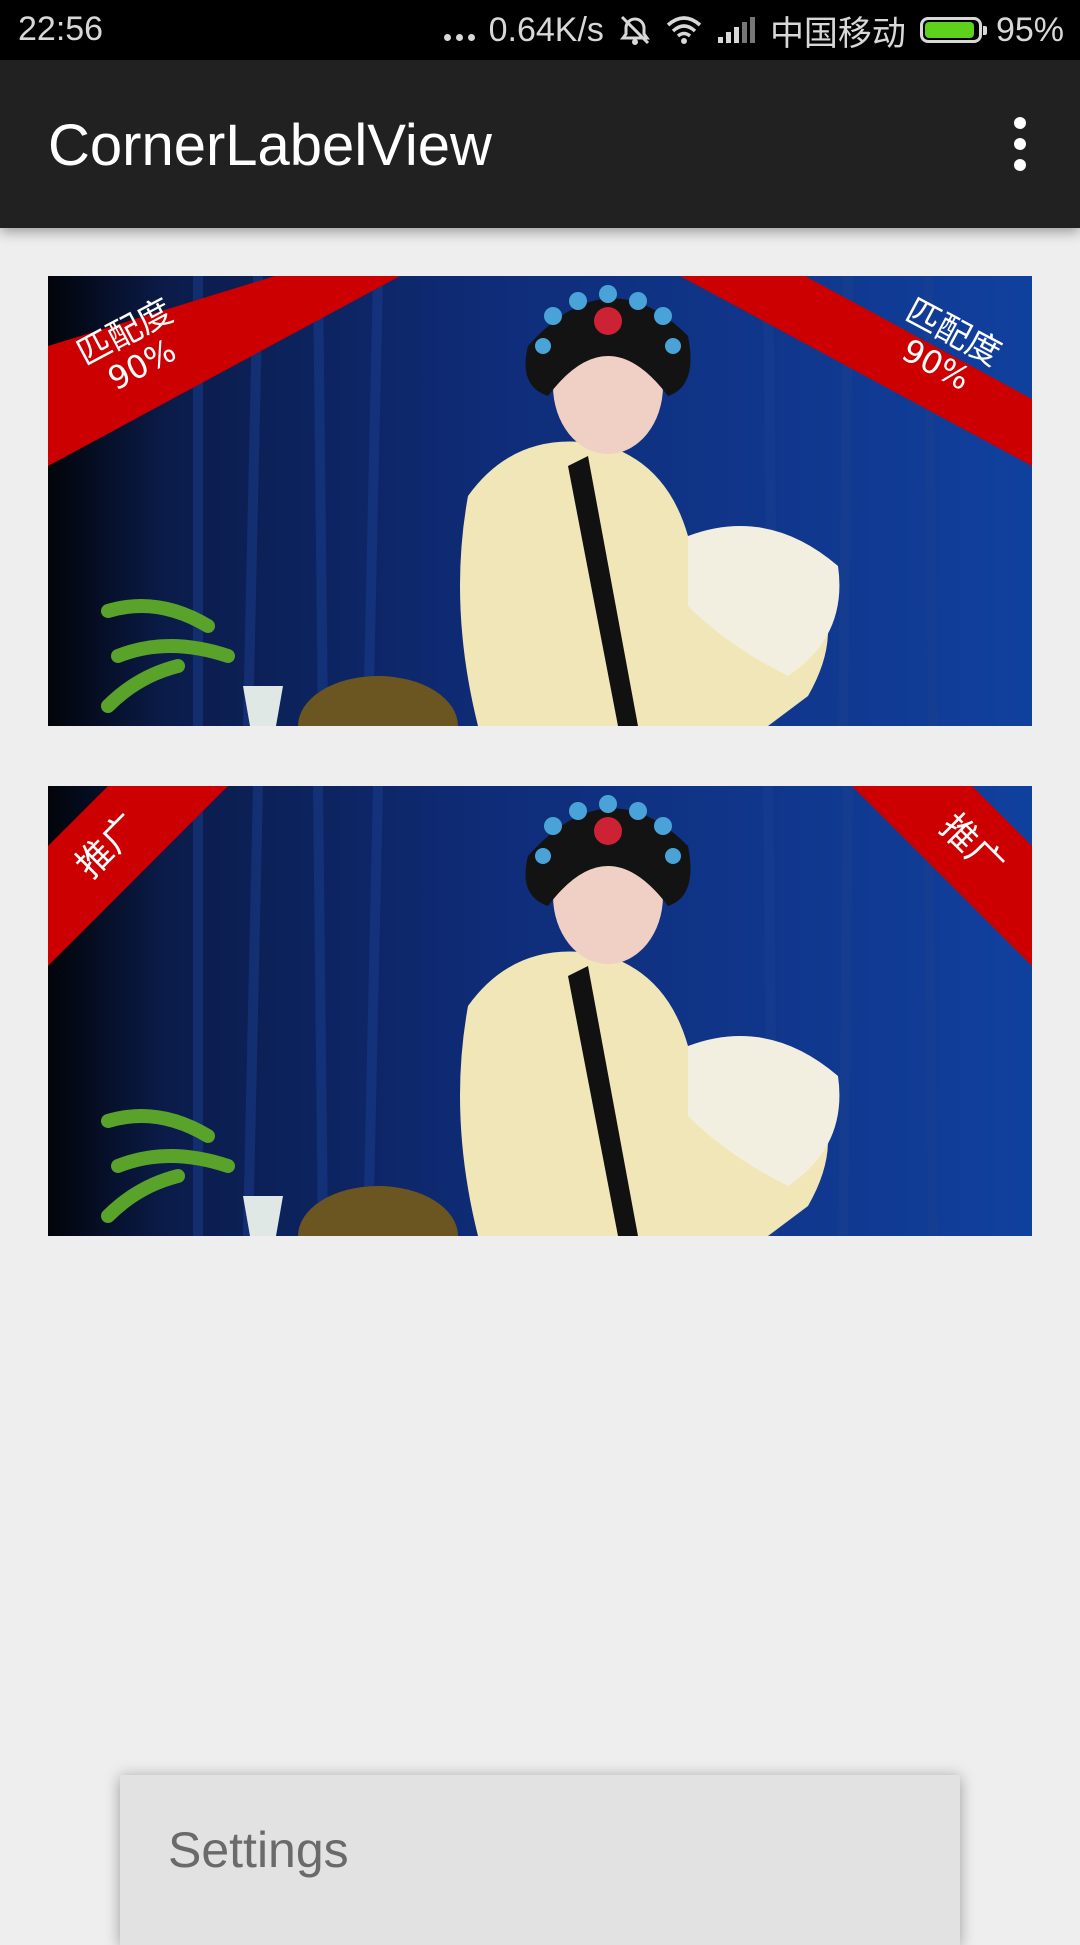  What do you see at coordinates (736, 30) in the screenshot?
I see `signal-icon` at bounding box center [736, 30].